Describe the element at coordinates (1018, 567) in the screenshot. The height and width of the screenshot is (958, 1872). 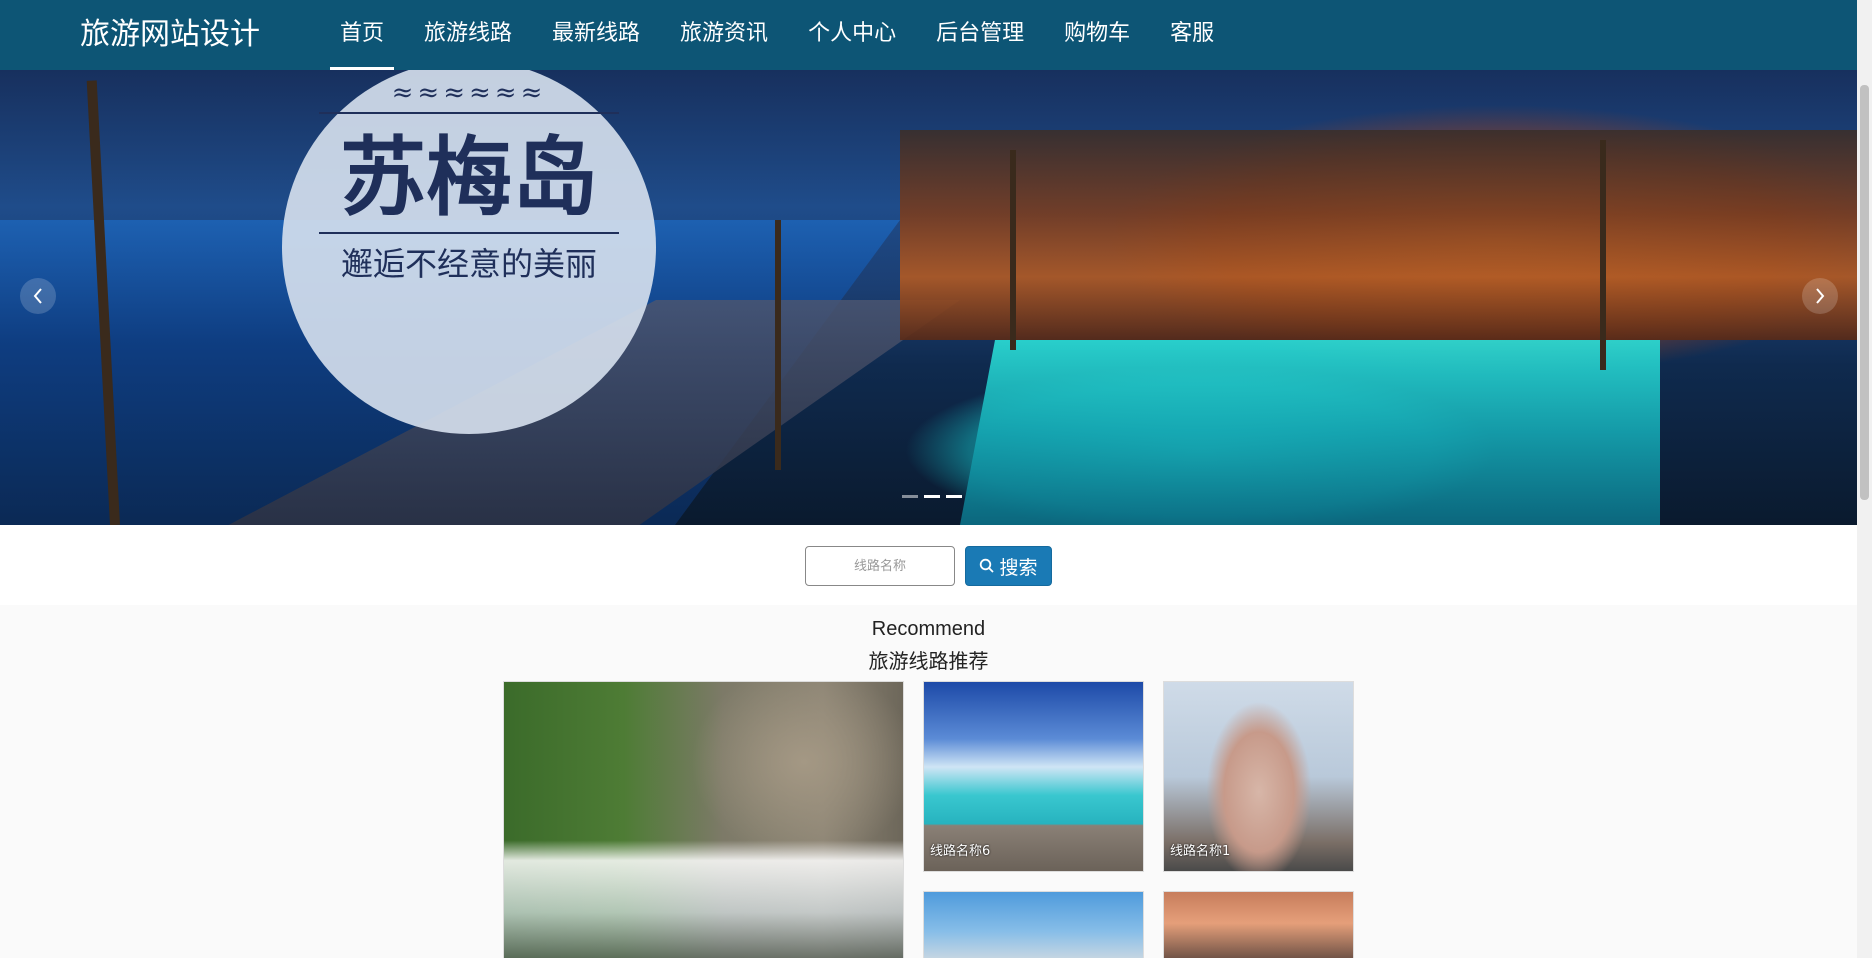
I see `search-button-label: 搜索` at that location.